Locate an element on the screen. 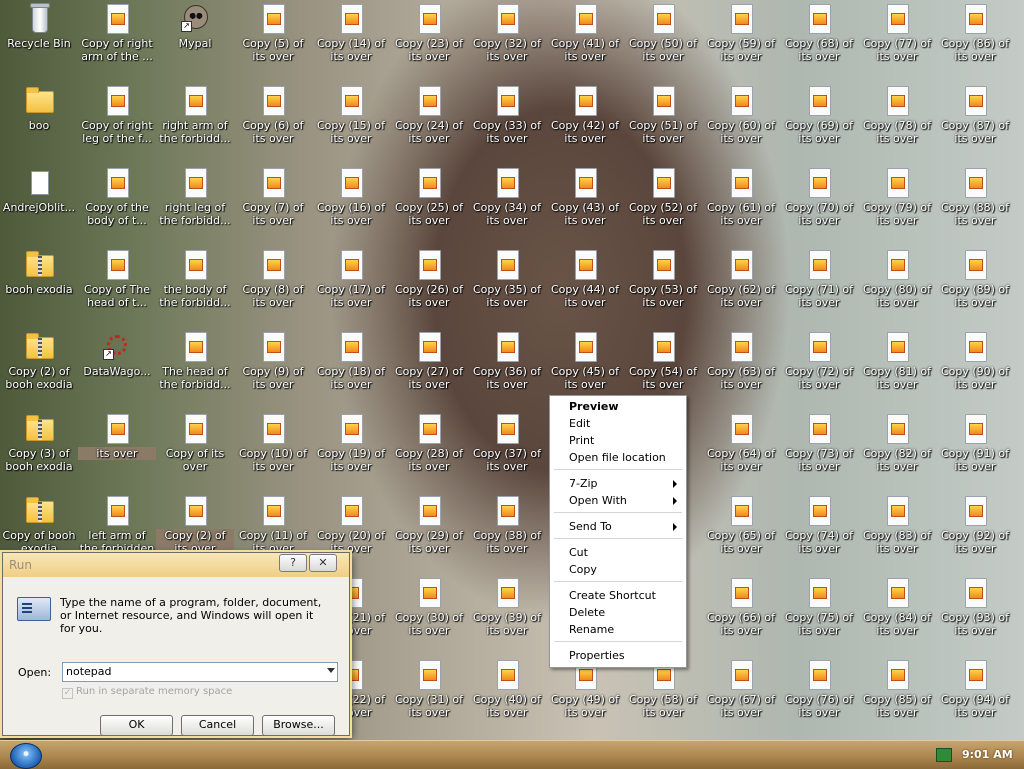 The width and height of the screenshot is (1024, 769). menu-item-copy: Copy is located at coordinates (617, 569).